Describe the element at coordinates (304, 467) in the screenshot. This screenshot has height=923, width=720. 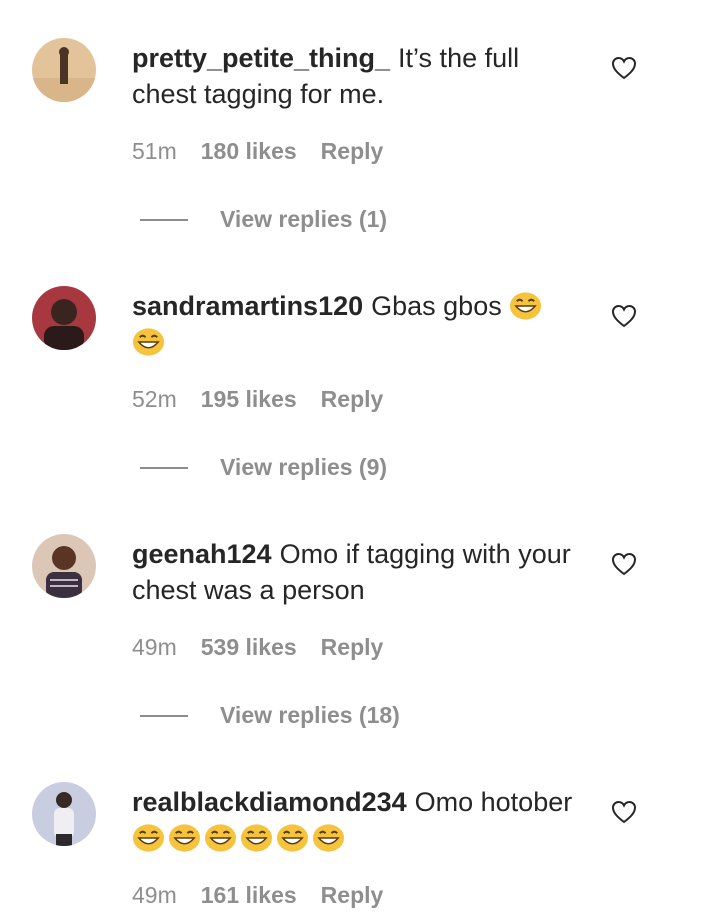
I see `view-replies-label: View replies (9)` at that location.